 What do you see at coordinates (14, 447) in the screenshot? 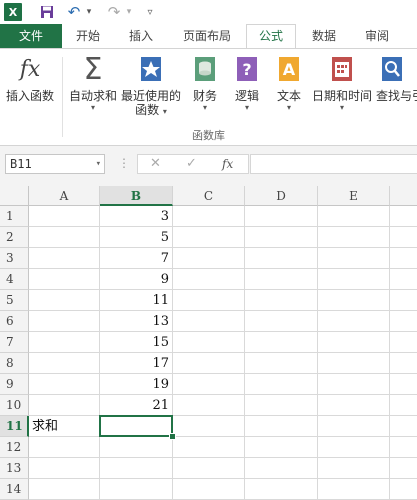
I see `row-header-12: 12` at bounding box center [14, 447].